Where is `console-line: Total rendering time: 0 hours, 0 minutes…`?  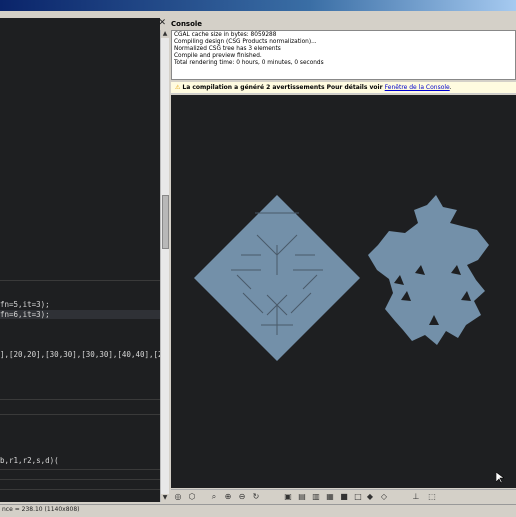 console-line: Total rendering time: 0 hours, 0 minutes… is located at coordinates (249, 63).